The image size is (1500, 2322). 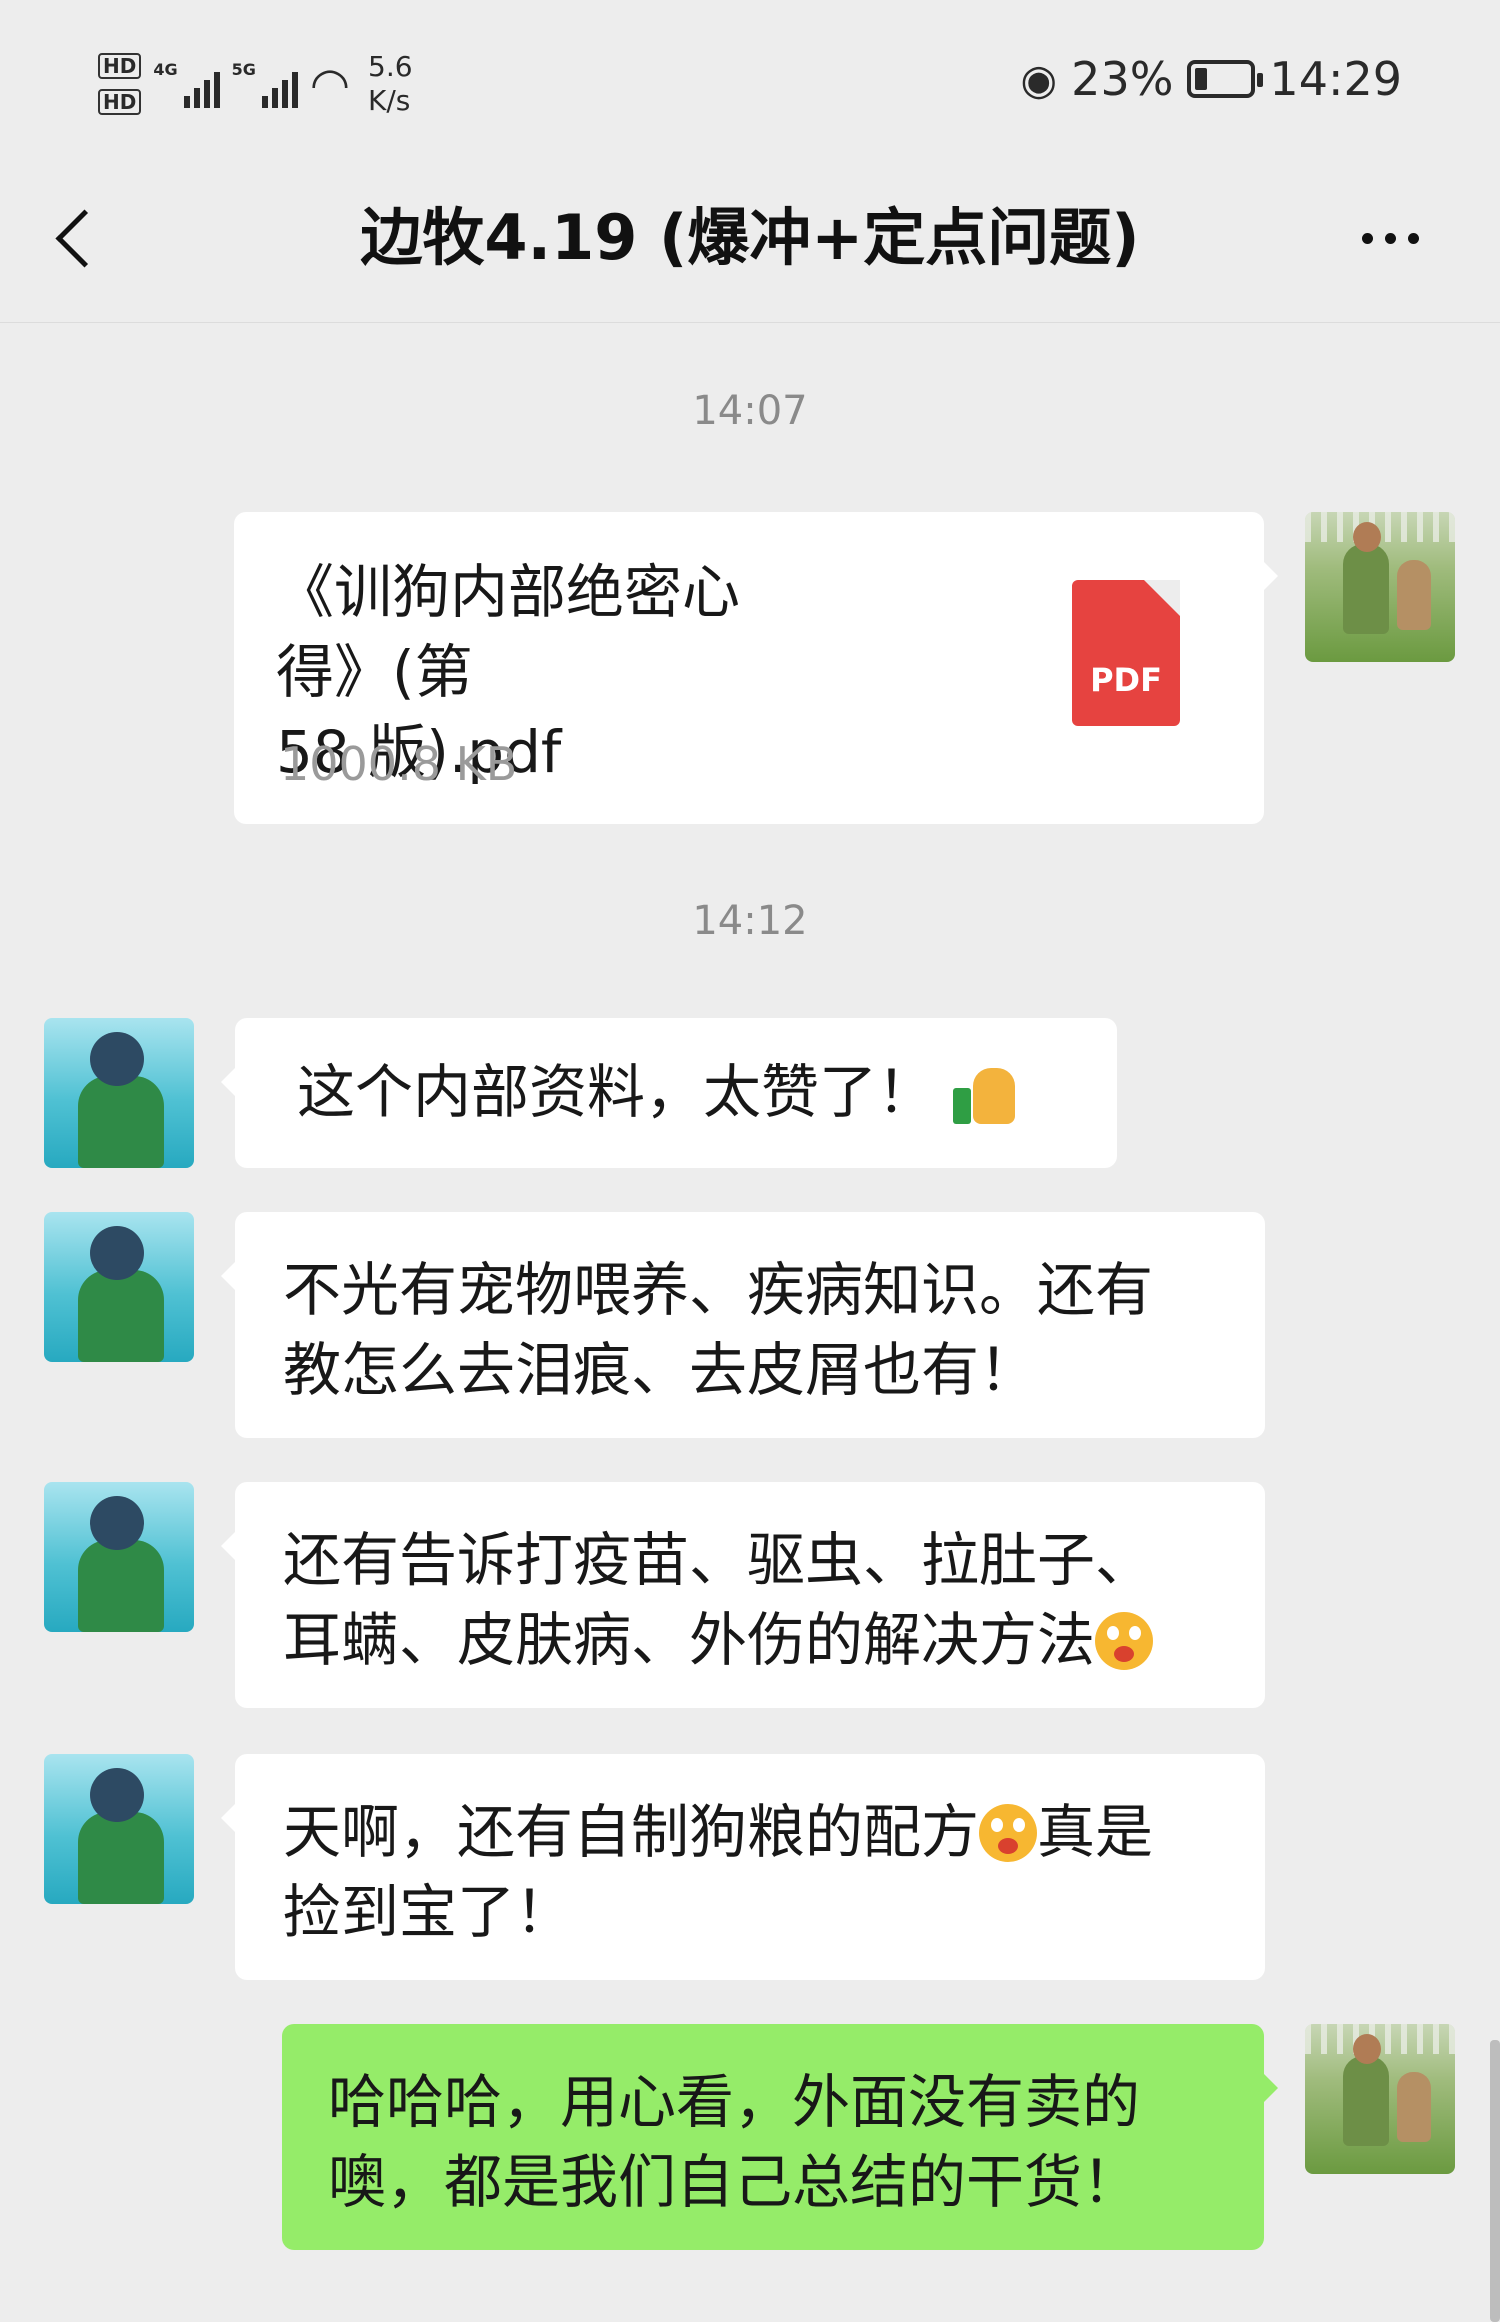 What do you see at coordinates (243, 69) in the screenshot?
I see `network-type-sim2: 5G` at bounding box center [243, 69].